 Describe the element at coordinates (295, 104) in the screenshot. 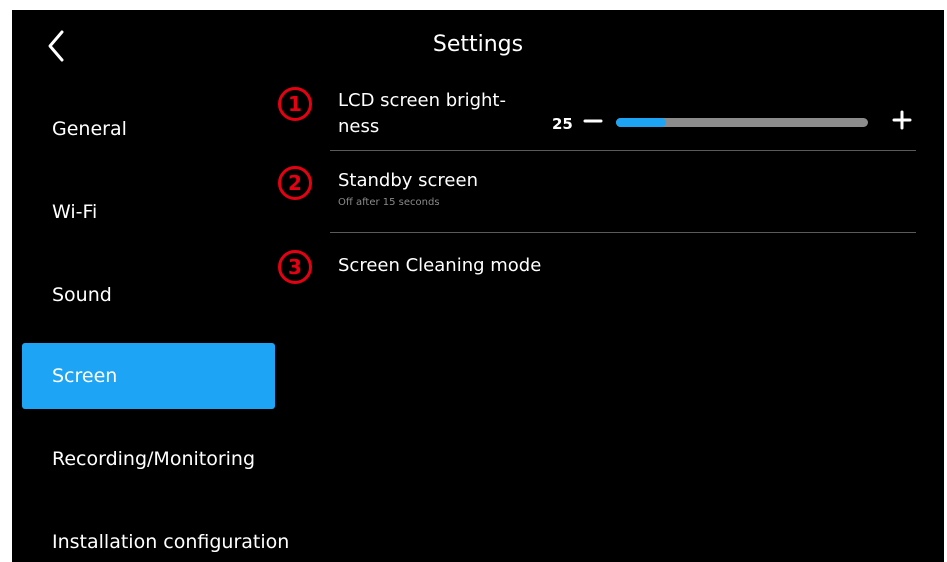

I see `annotation-number-1: 1` at that location.